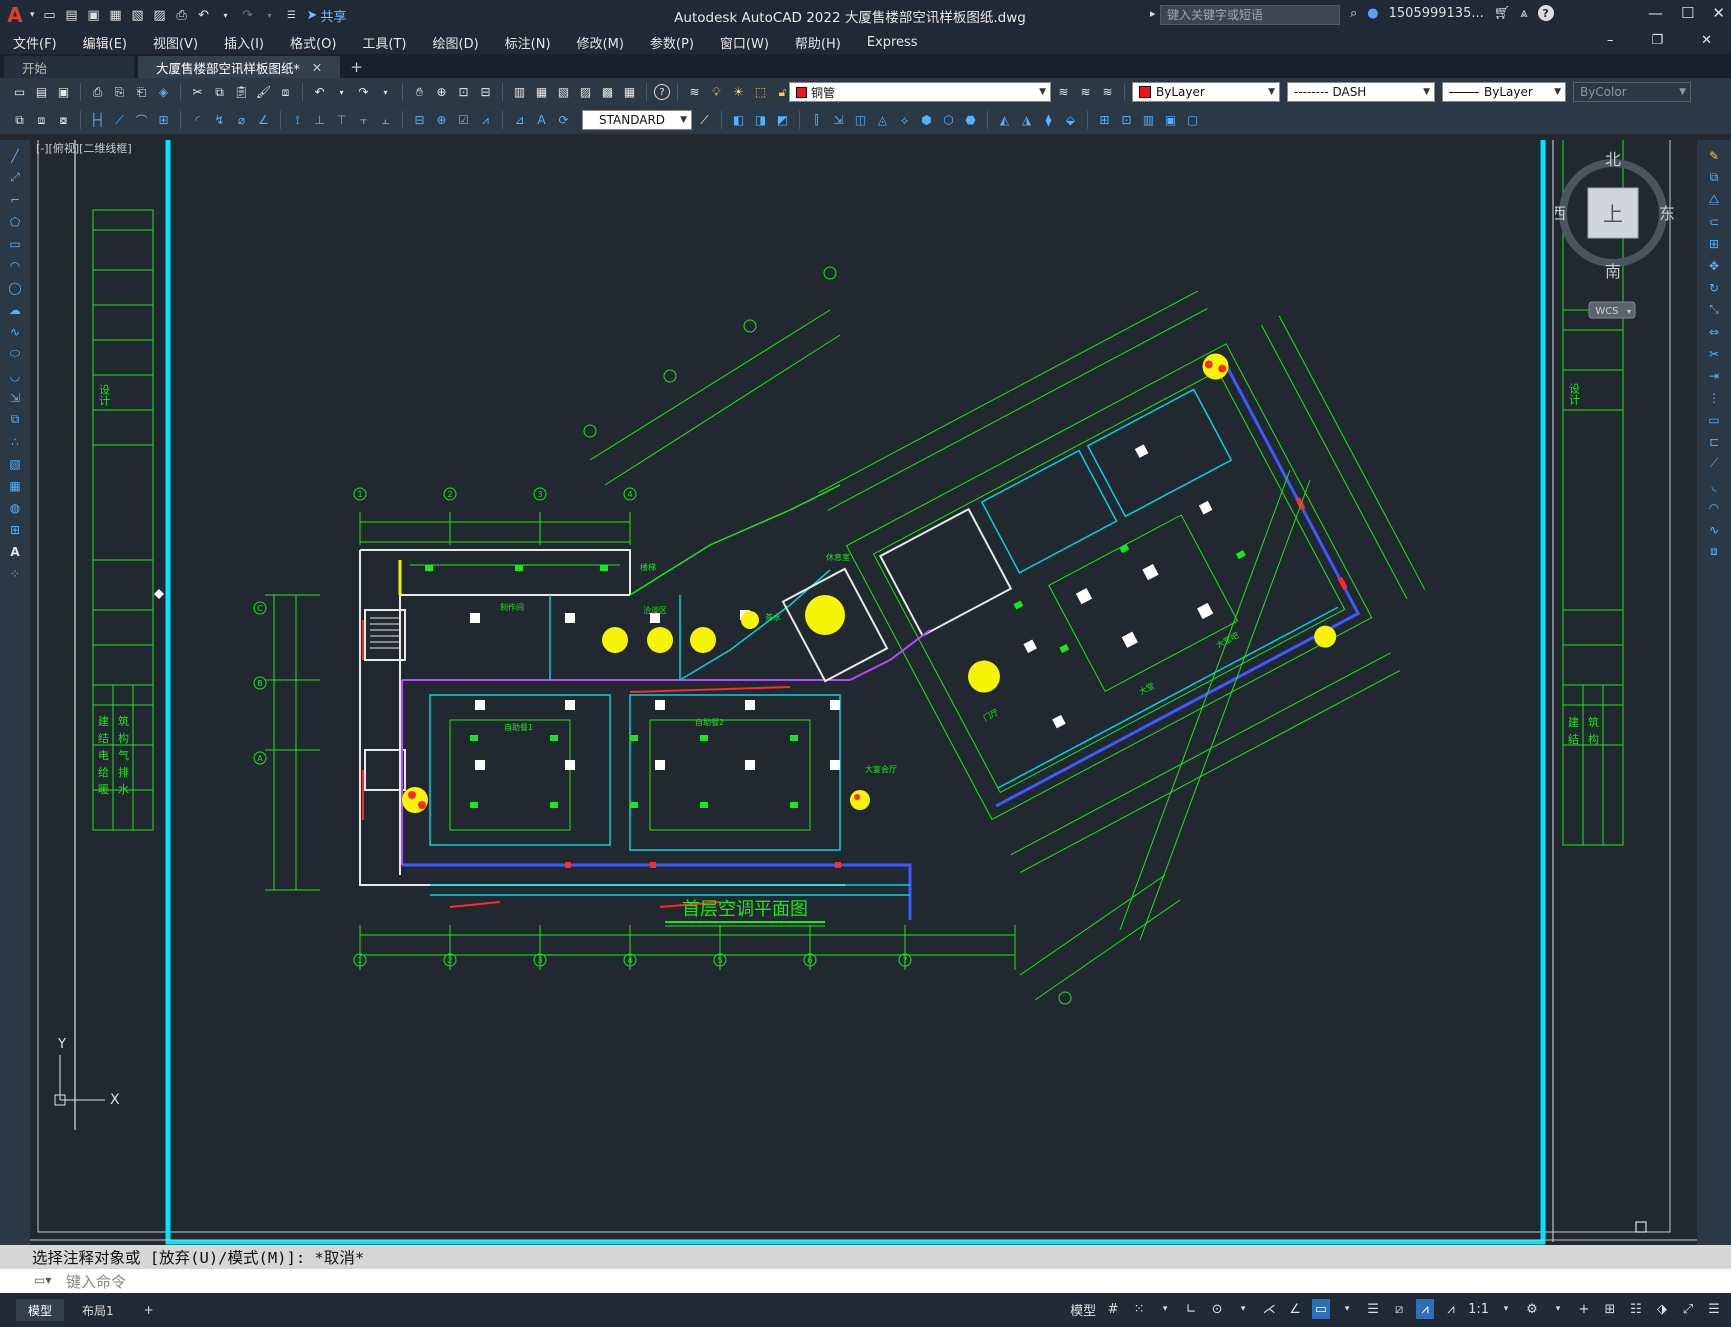 The image size is (1731, 1327). I want to click on ungroup-icon: ◮, so click(1026, 120).